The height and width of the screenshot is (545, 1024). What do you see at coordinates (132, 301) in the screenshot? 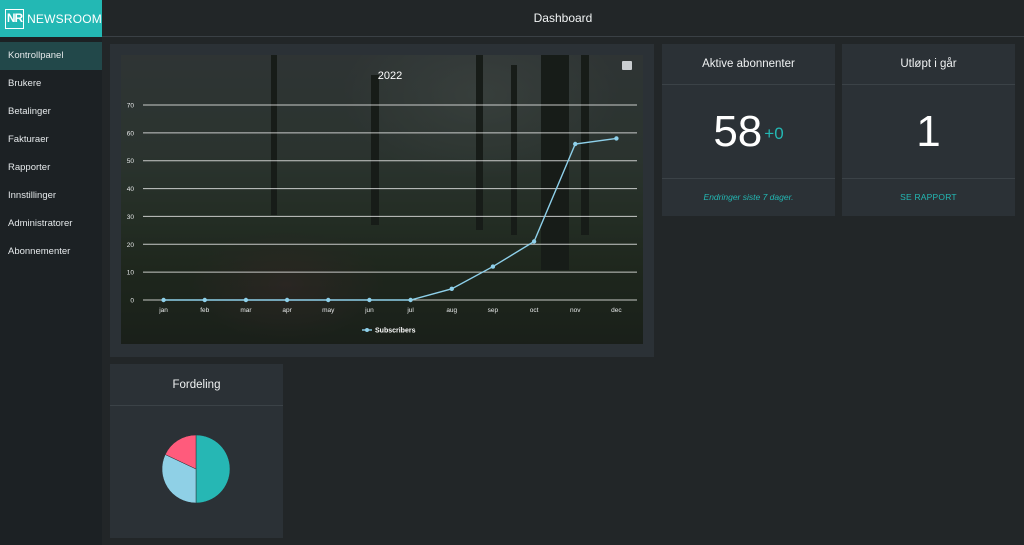
I see `y-tick-label: 0` at bounding box center [132, 301].